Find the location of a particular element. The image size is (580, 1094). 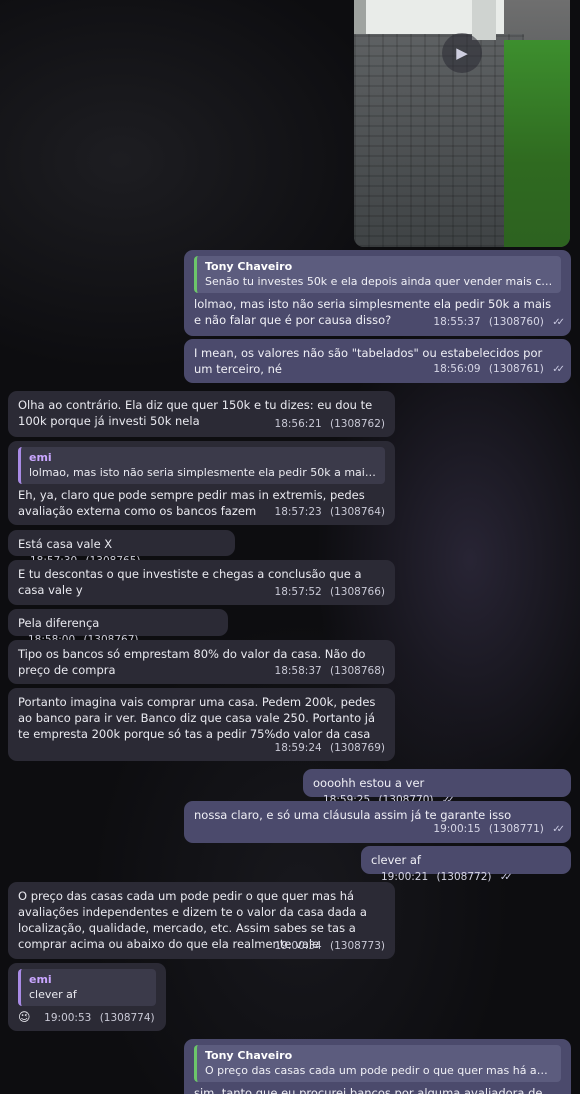

message-id: (1308768) is located at coordinates (357, 671).